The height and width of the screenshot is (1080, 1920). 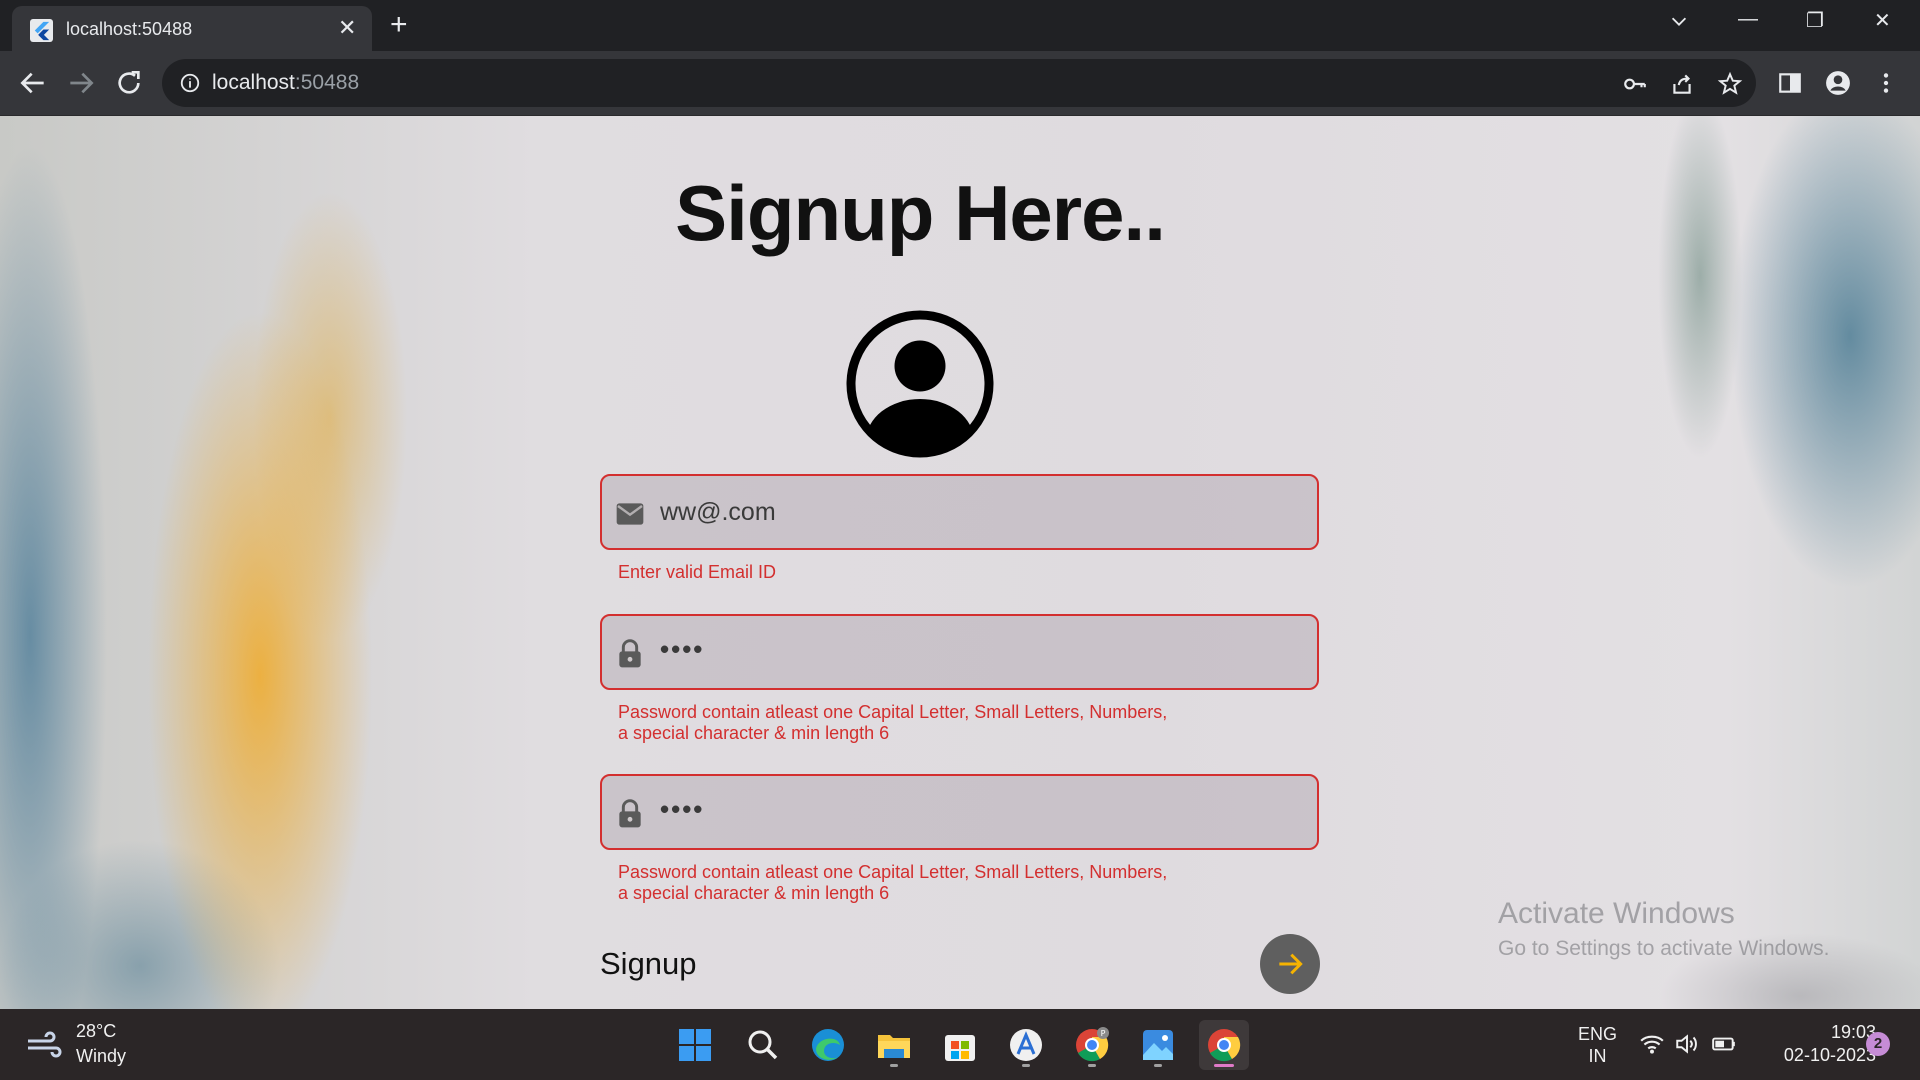 I want to click on chrome-profile-icon: P, so click(x=1092, y=1044).